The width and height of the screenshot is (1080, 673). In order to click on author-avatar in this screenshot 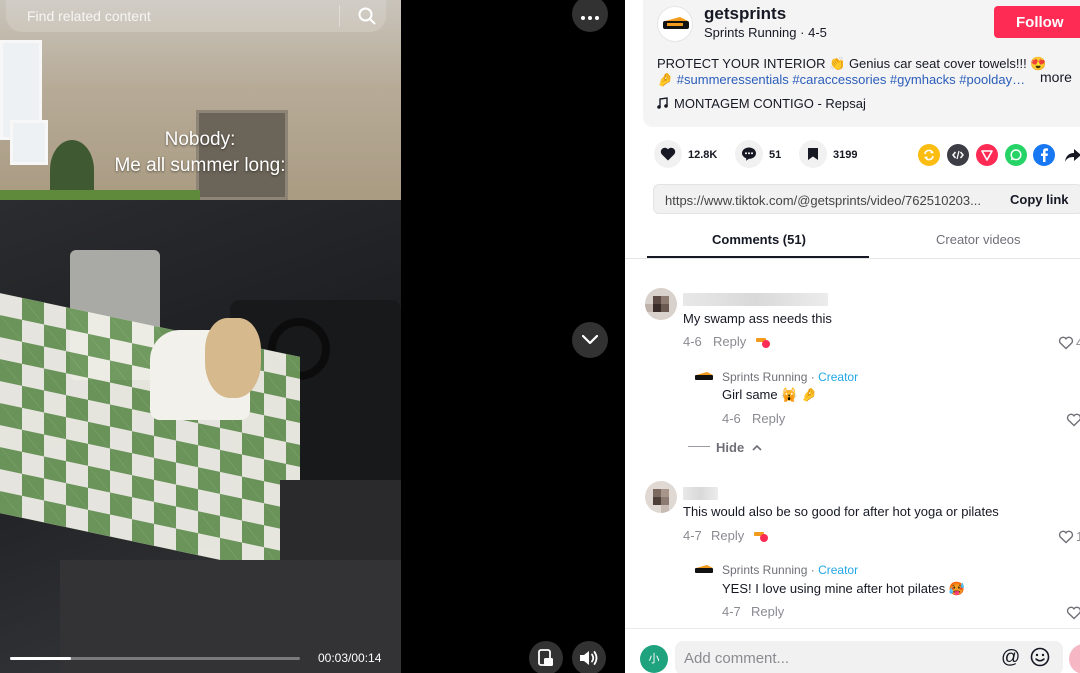, I will do `click(675, 24)`.